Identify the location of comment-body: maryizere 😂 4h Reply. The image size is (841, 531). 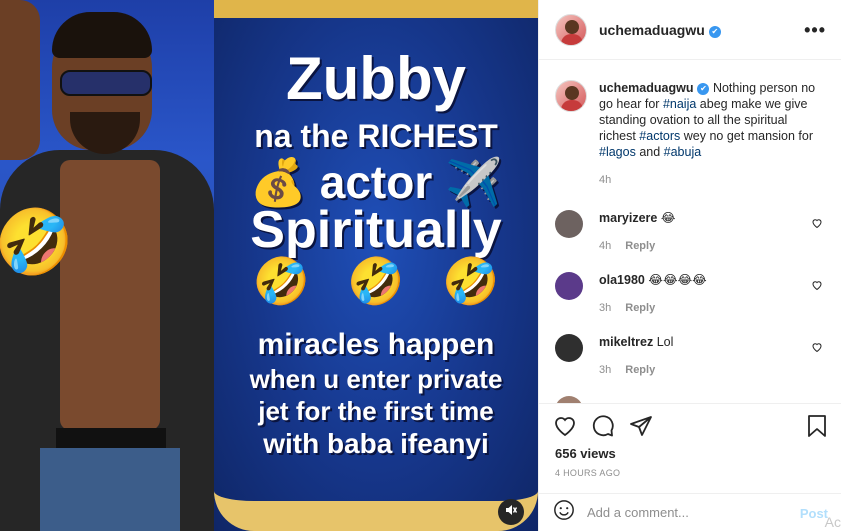
(713, 232).